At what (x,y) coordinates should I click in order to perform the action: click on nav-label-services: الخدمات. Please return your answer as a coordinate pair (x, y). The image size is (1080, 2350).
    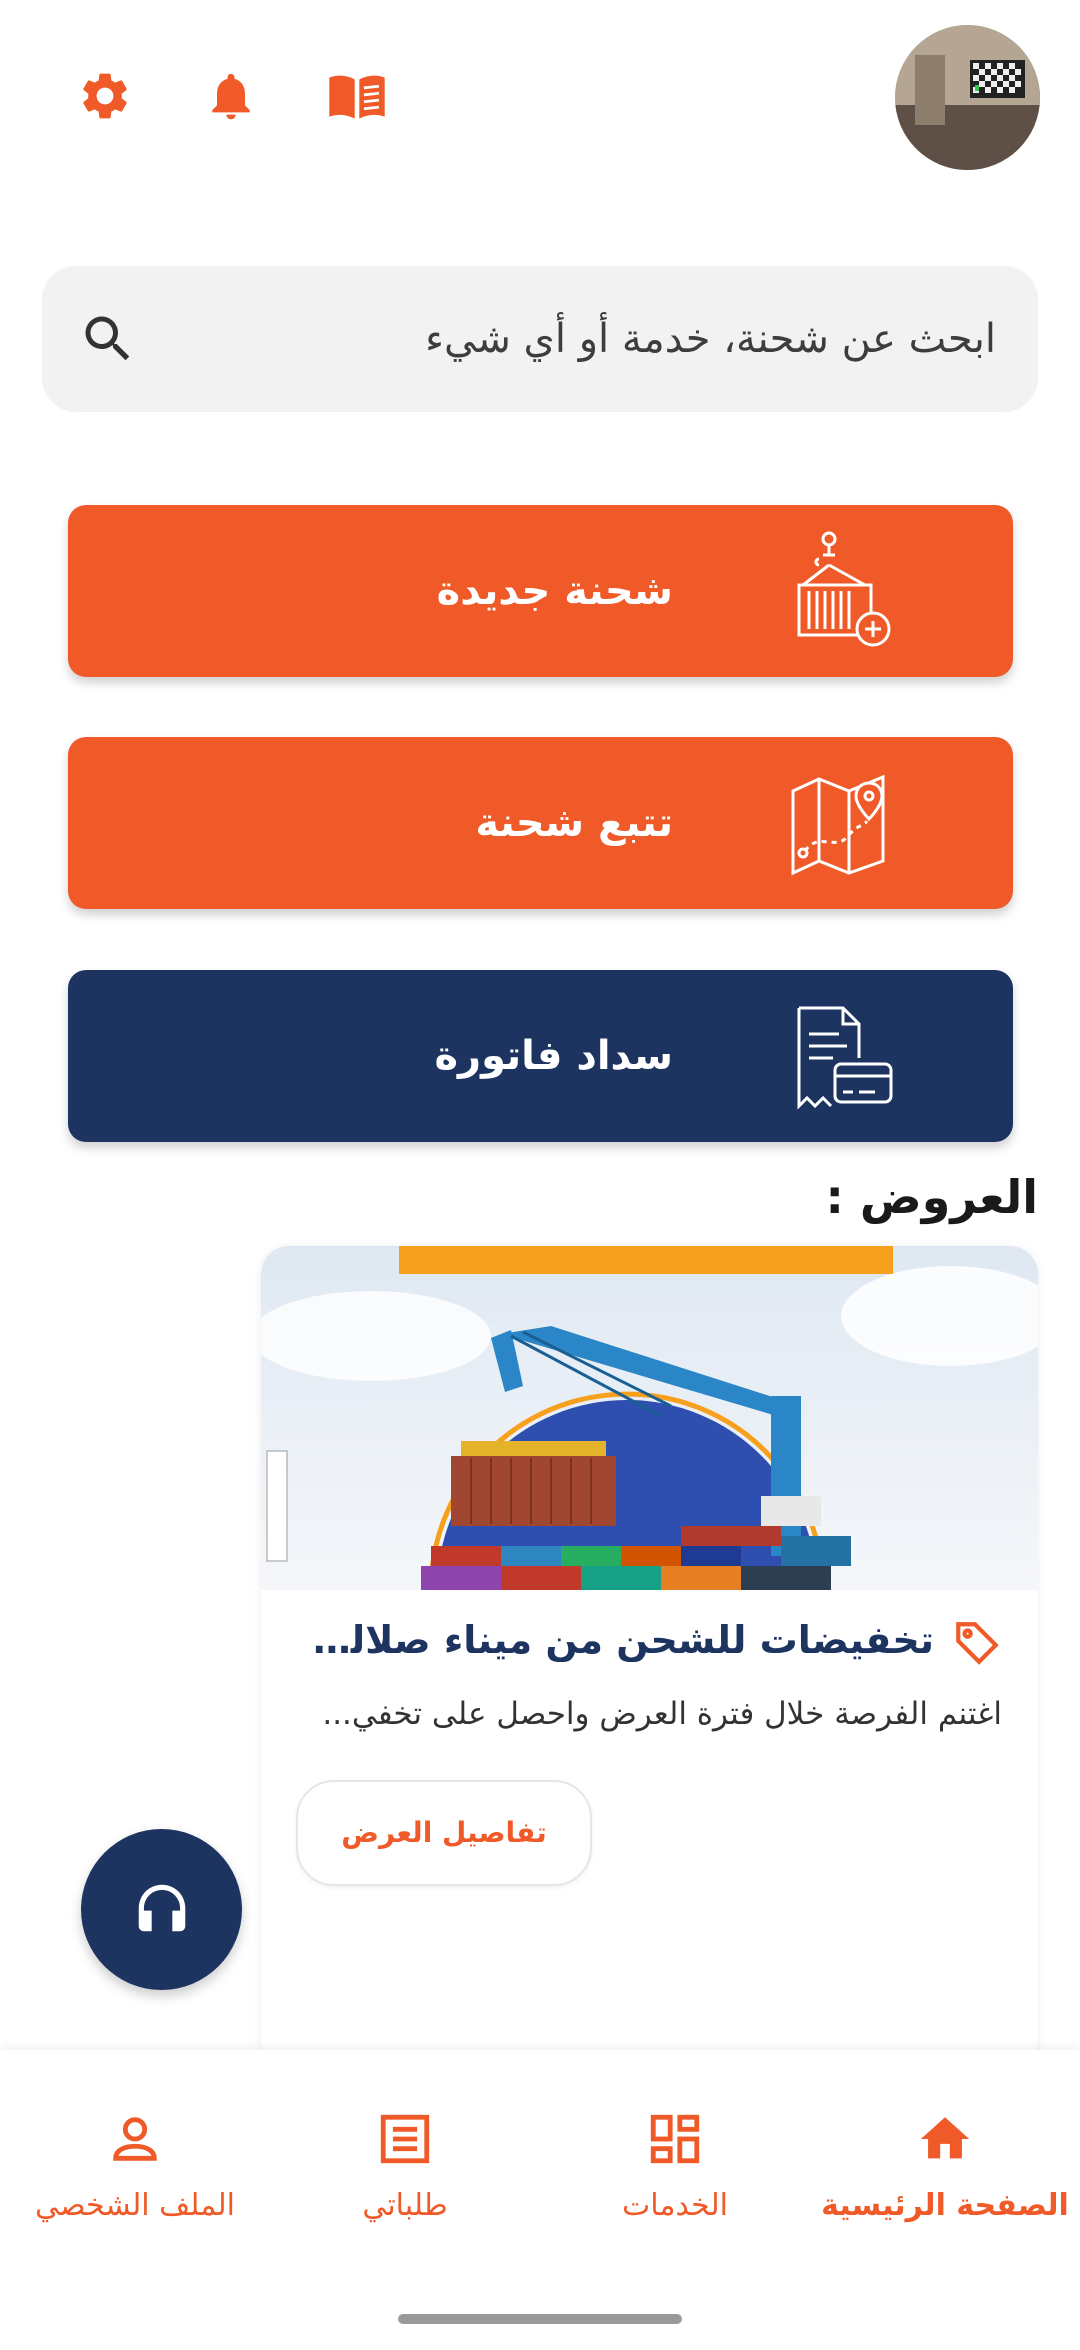
    Looking at the image, I should click on (675, 2205).